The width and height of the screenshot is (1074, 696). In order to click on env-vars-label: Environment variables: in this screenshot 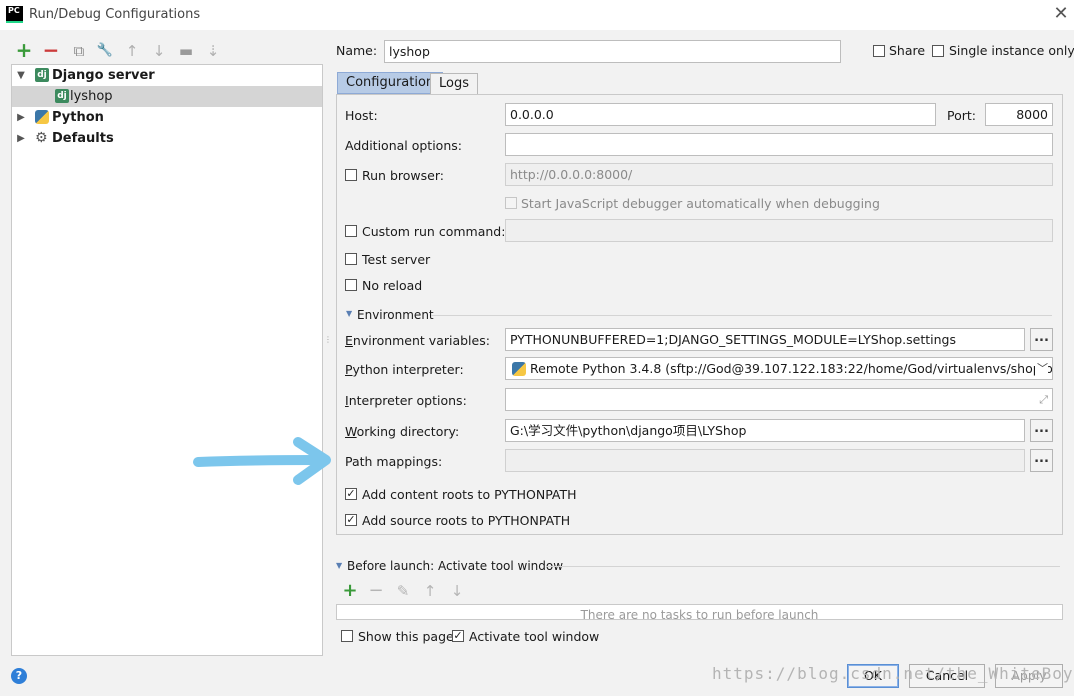, I will do `click(417, 340)`.